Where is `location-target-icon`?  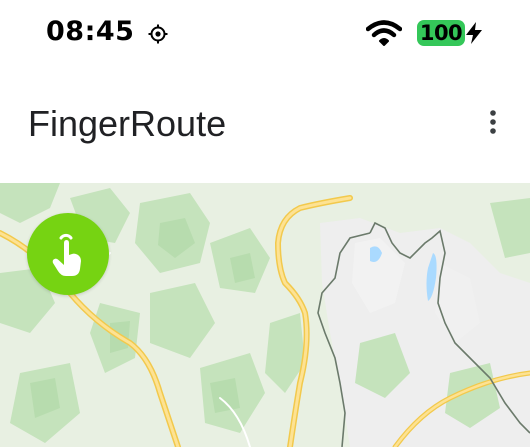
location-target-icon is located at coordinates (158, 34).